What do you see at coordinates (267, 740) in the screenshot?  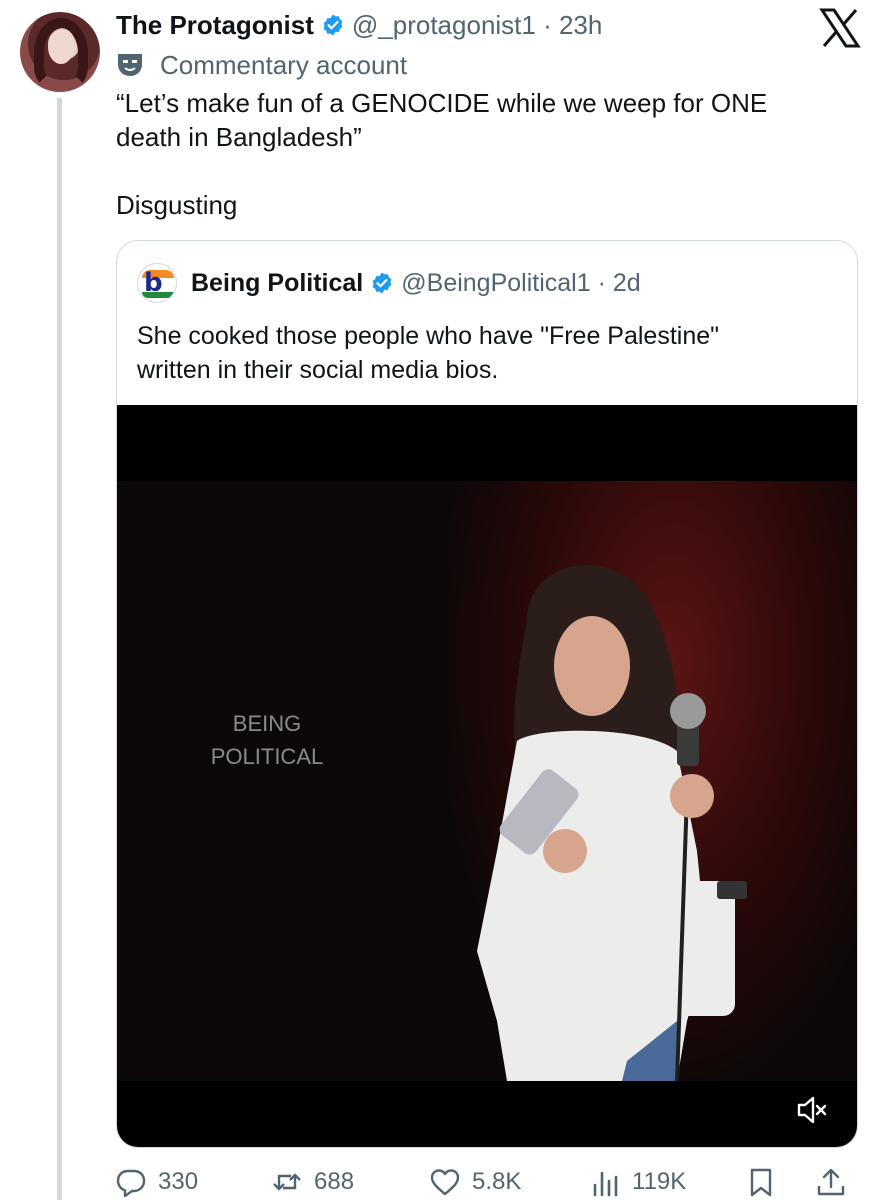 I see `video-watermark: BEING POLITICAL` at bounding box center [267, 740].